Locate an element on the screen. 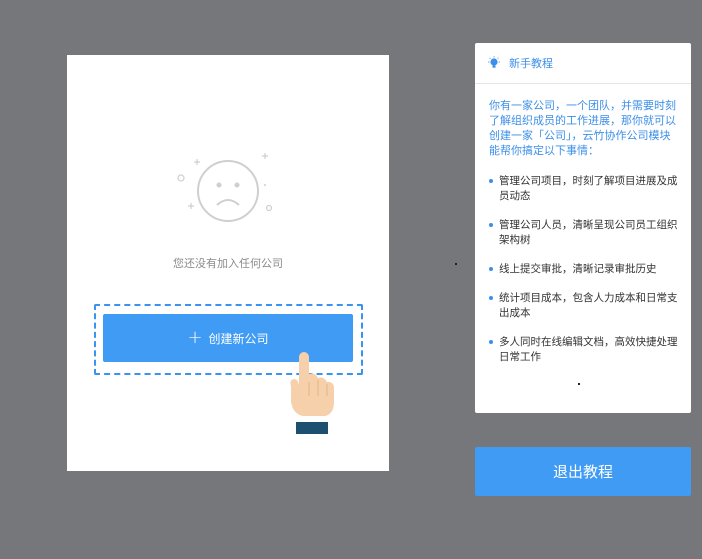  list-item: 线上提交审批，清晰记录审批历史 is located at coordinates (585, 269).